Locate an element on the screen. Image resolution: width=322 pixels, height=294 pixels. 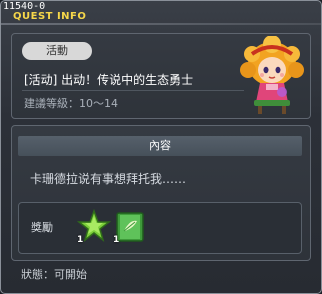
summary-divider is located at coordinates (133, 90).